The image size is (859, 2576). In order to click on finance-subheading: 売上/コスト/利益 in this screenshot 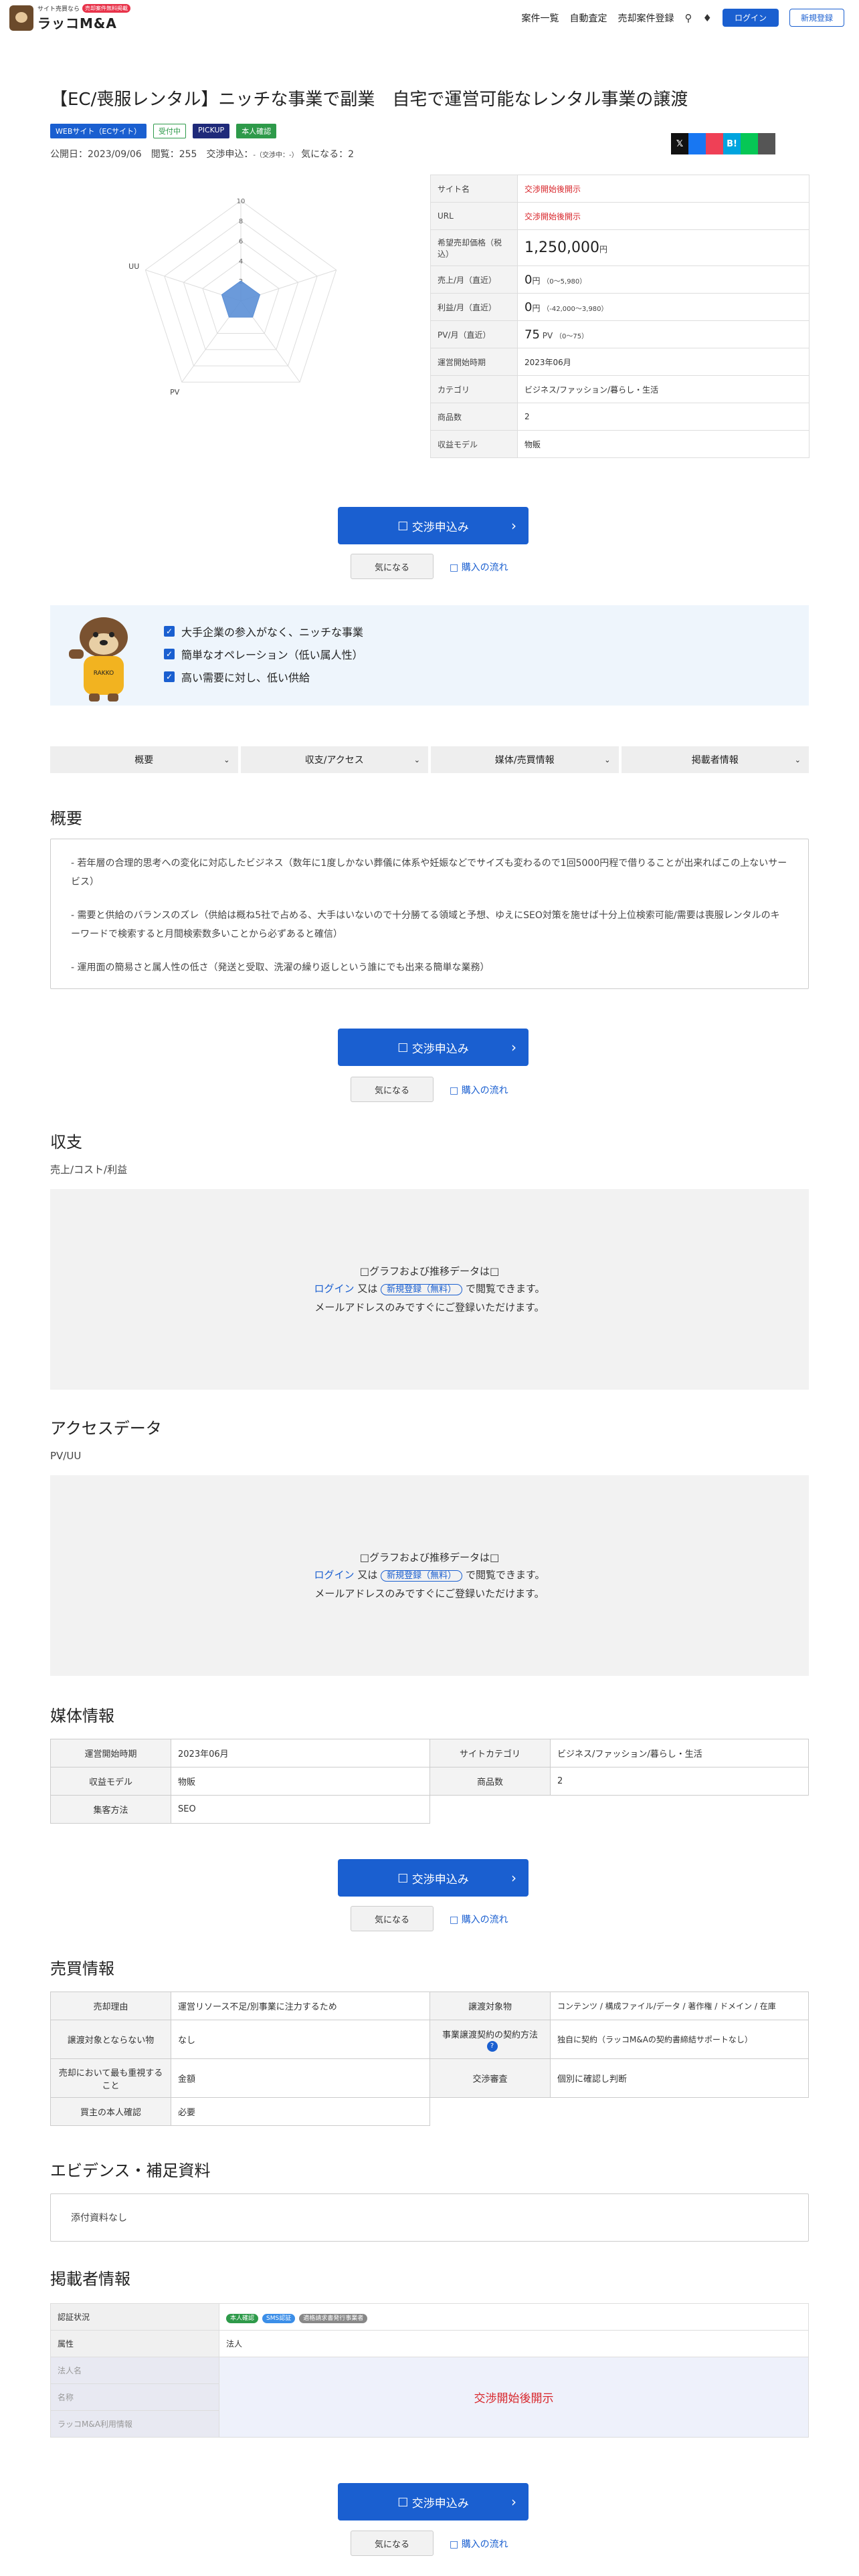, I will do `click(89, 1170)`.